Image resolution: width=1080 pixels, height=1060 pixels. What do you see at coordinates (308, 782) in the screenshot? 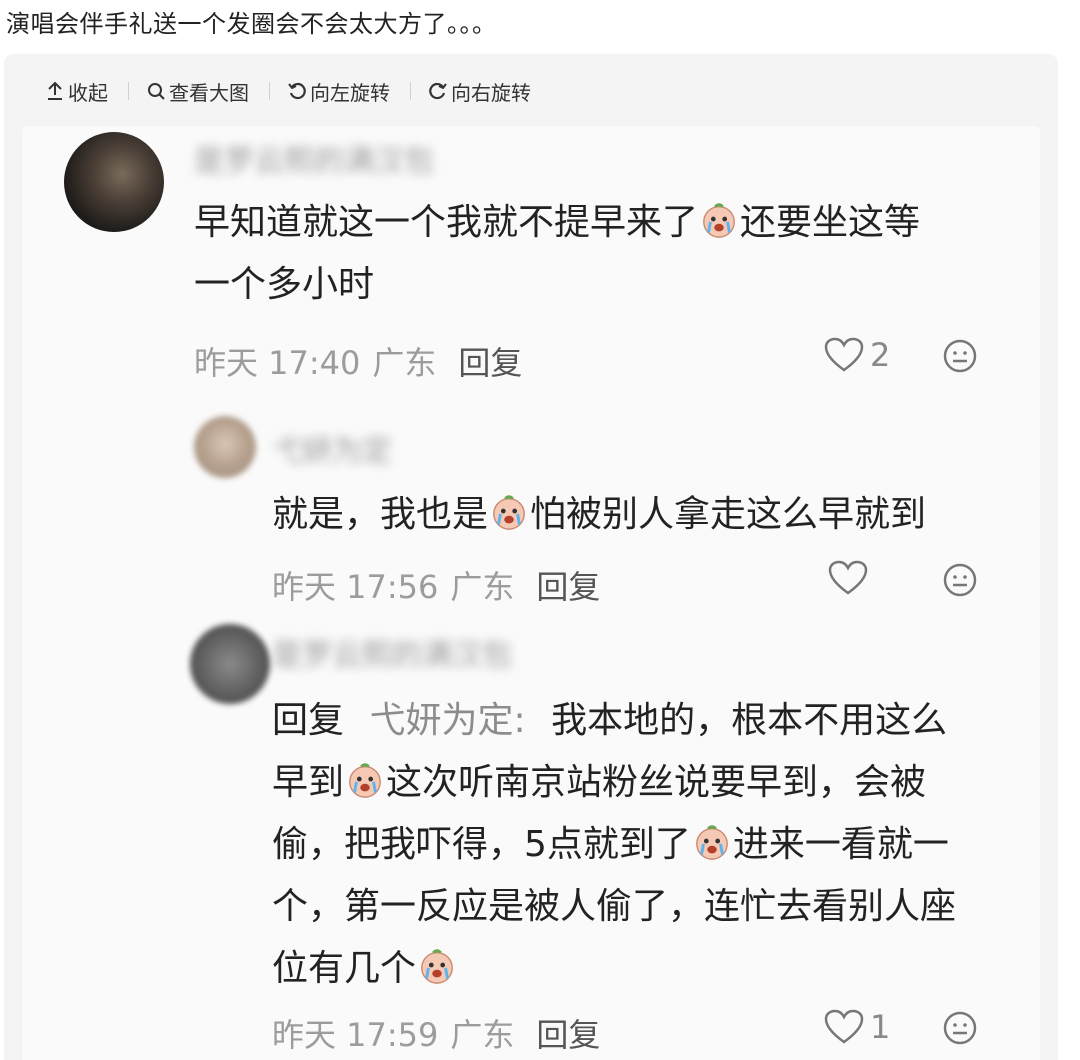
I see `comment-text-part: 早到` at bounding box center [308, 782].